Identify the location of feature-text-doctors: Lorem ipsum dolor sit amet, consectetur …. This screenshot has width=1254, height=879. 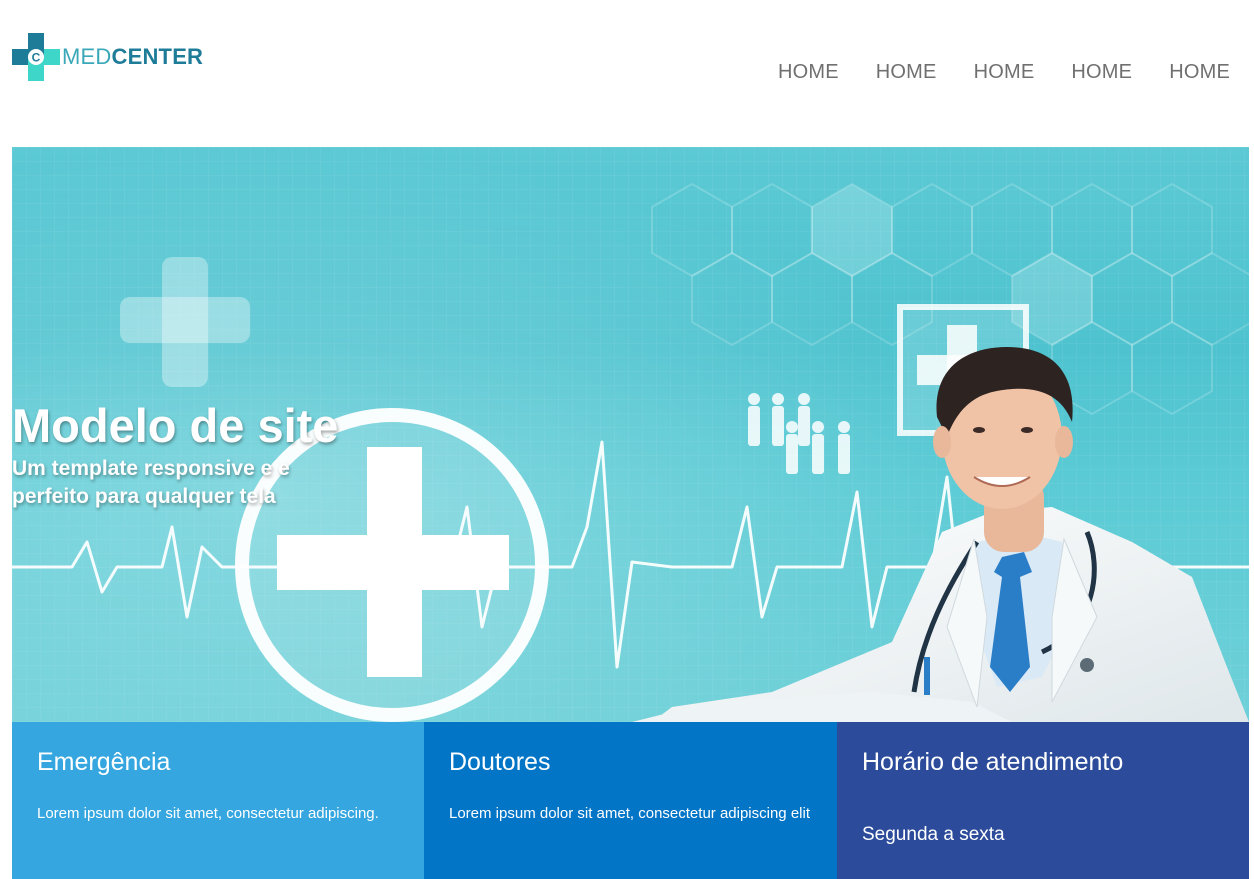
(629, 813).